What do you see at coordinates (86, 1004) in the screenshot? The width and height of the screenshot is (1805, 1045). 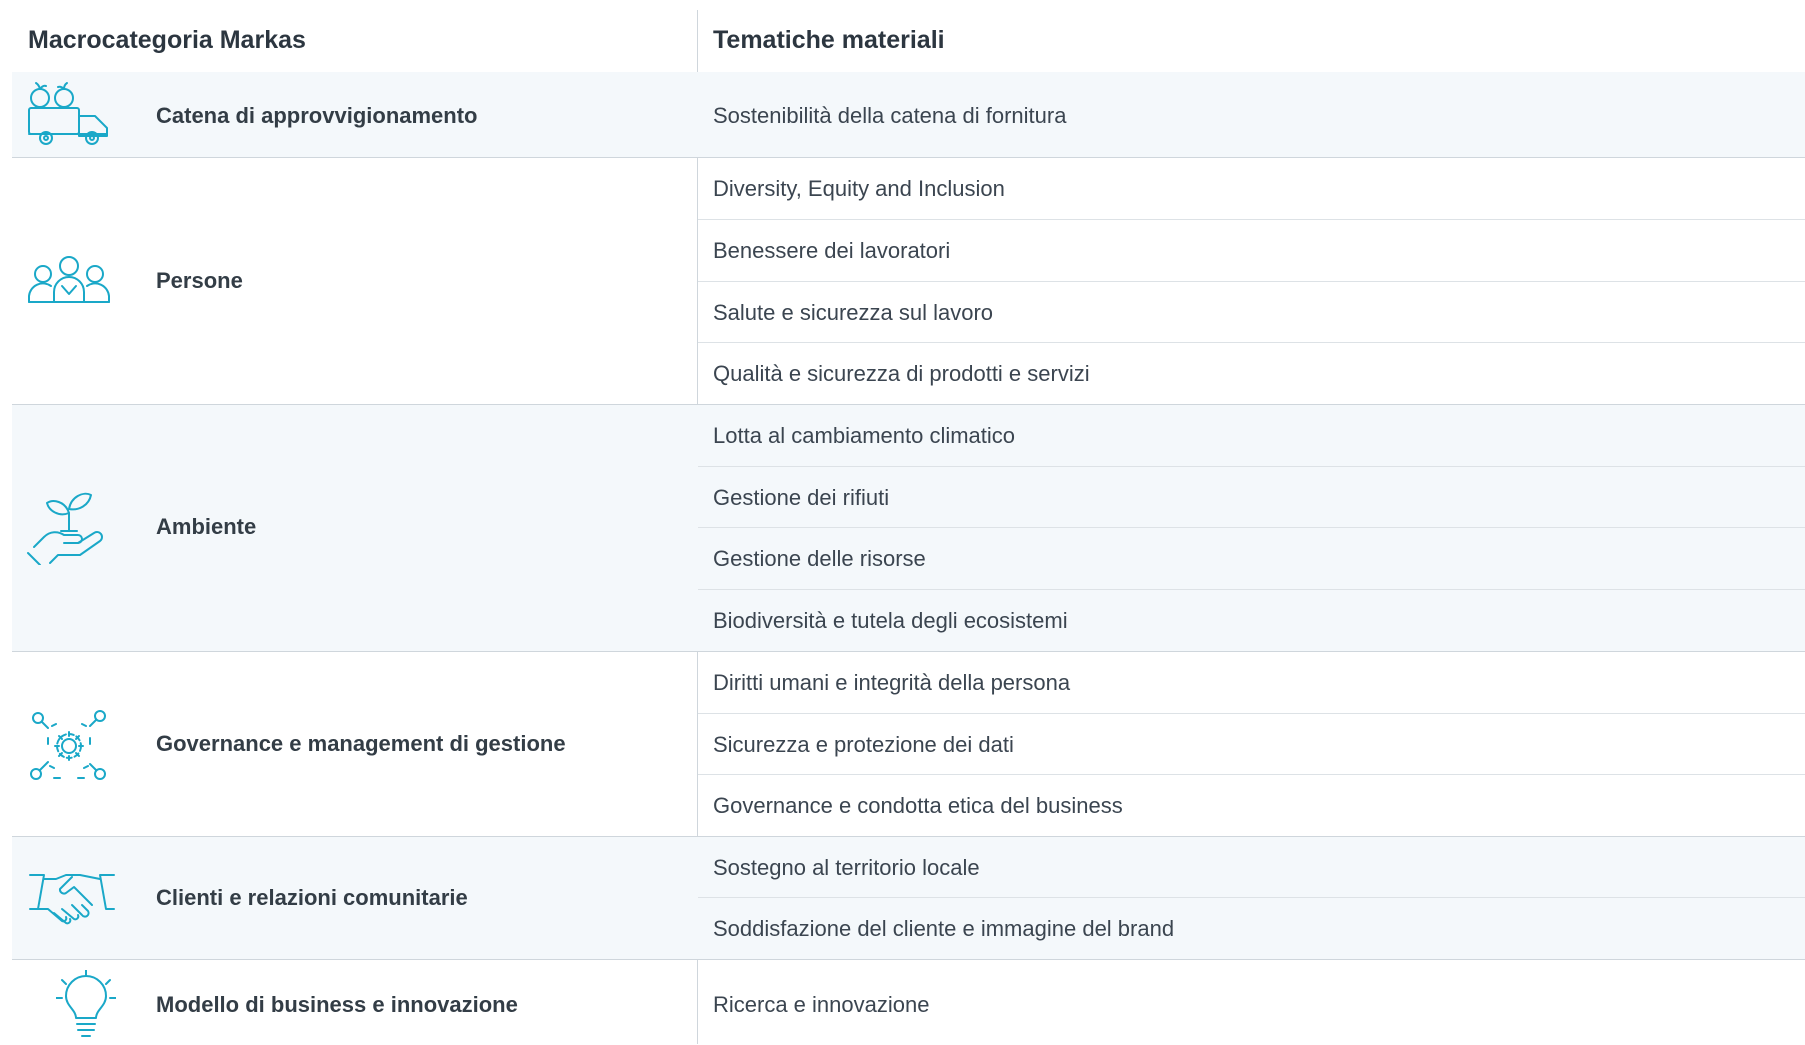 I see `lightbulb-icon` at bounding box center [86, 1004].